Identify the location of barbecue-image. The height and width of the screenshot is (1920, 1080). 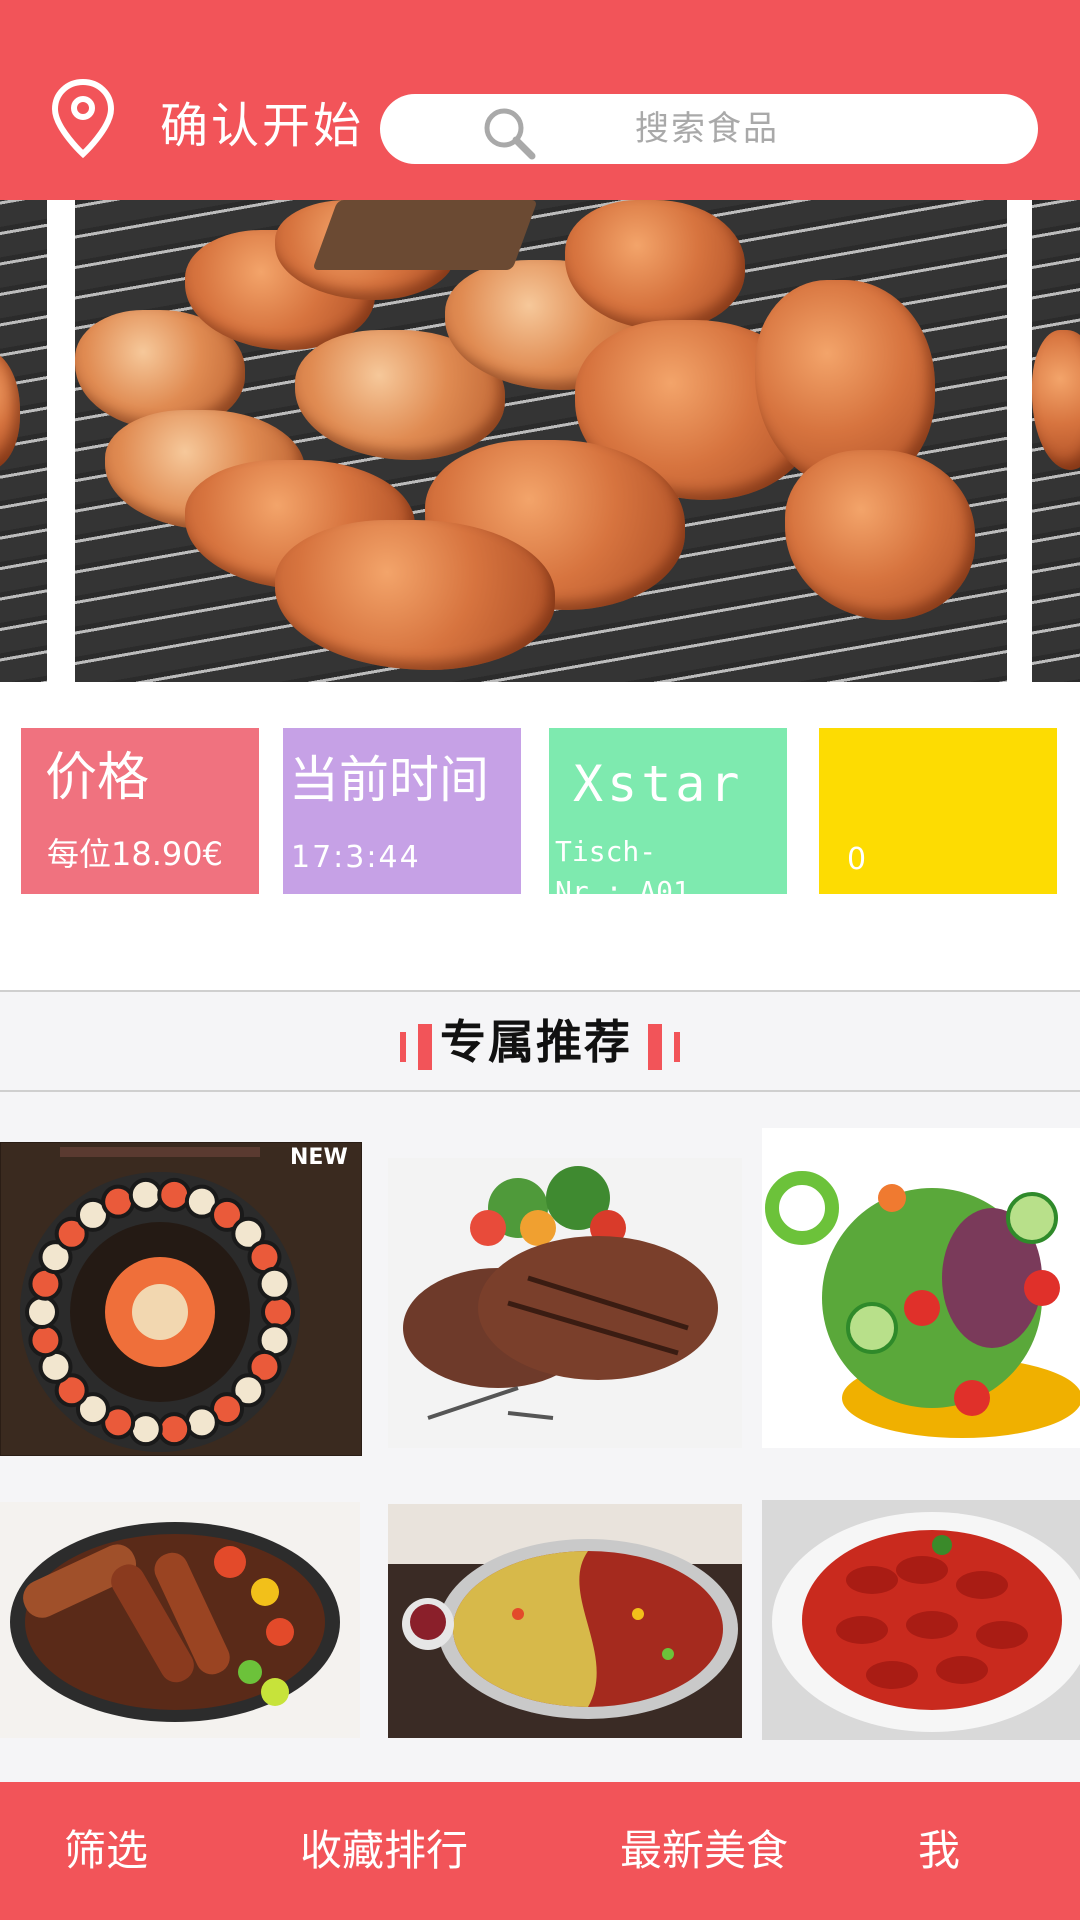
(180, 1620).